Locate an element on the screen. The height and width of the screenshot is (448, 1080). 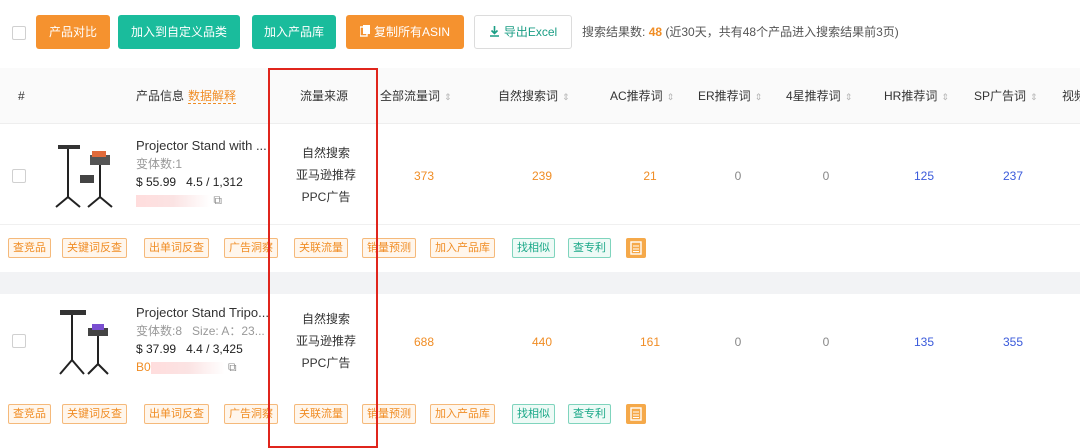
price-rating: $ 37.99 4.4 / 3,425 is located at coordinates (211, 349).